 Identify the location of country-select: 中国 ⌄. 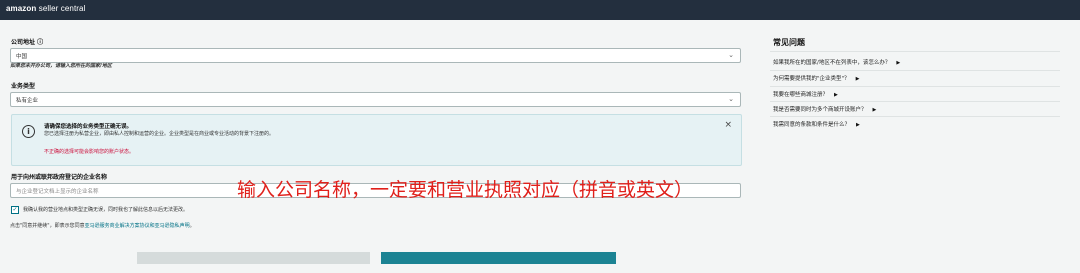
(375, 55).